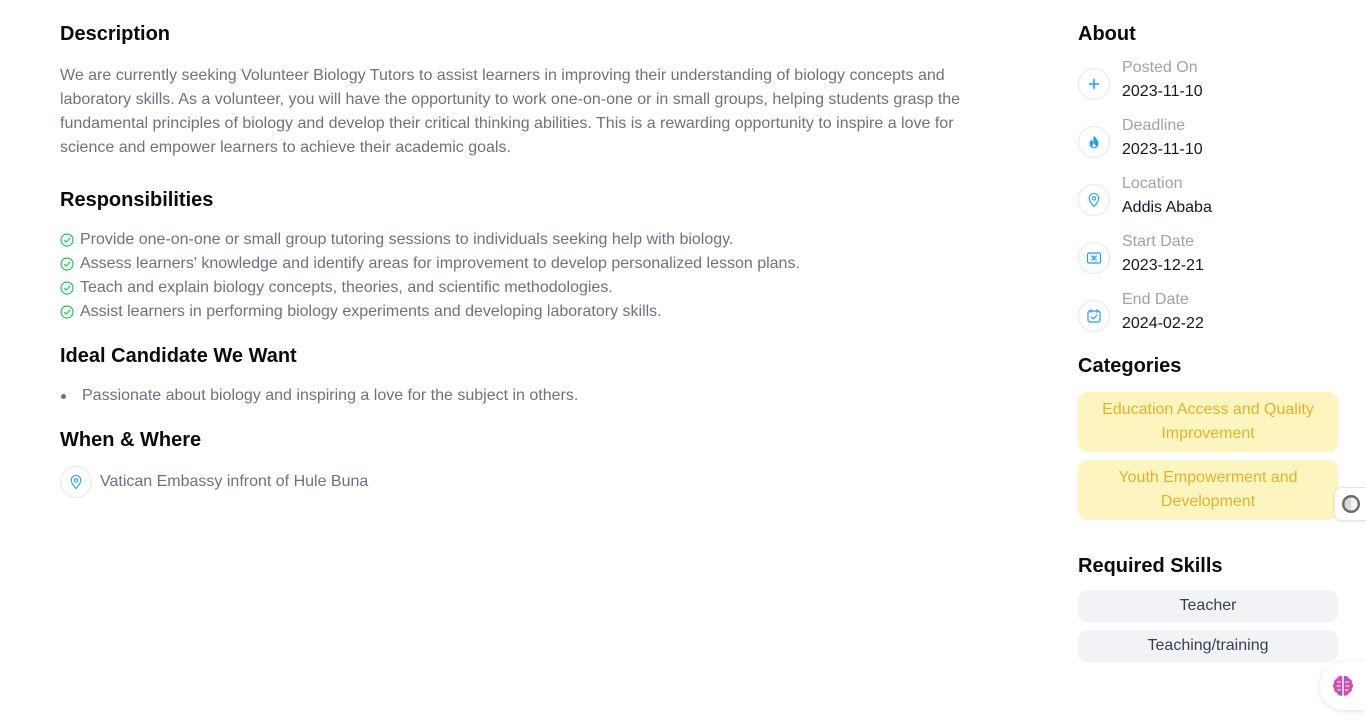 This screenshot has width=1366, height=720. I want to click on about-value: 2024-02-22, so click(1163, 323).